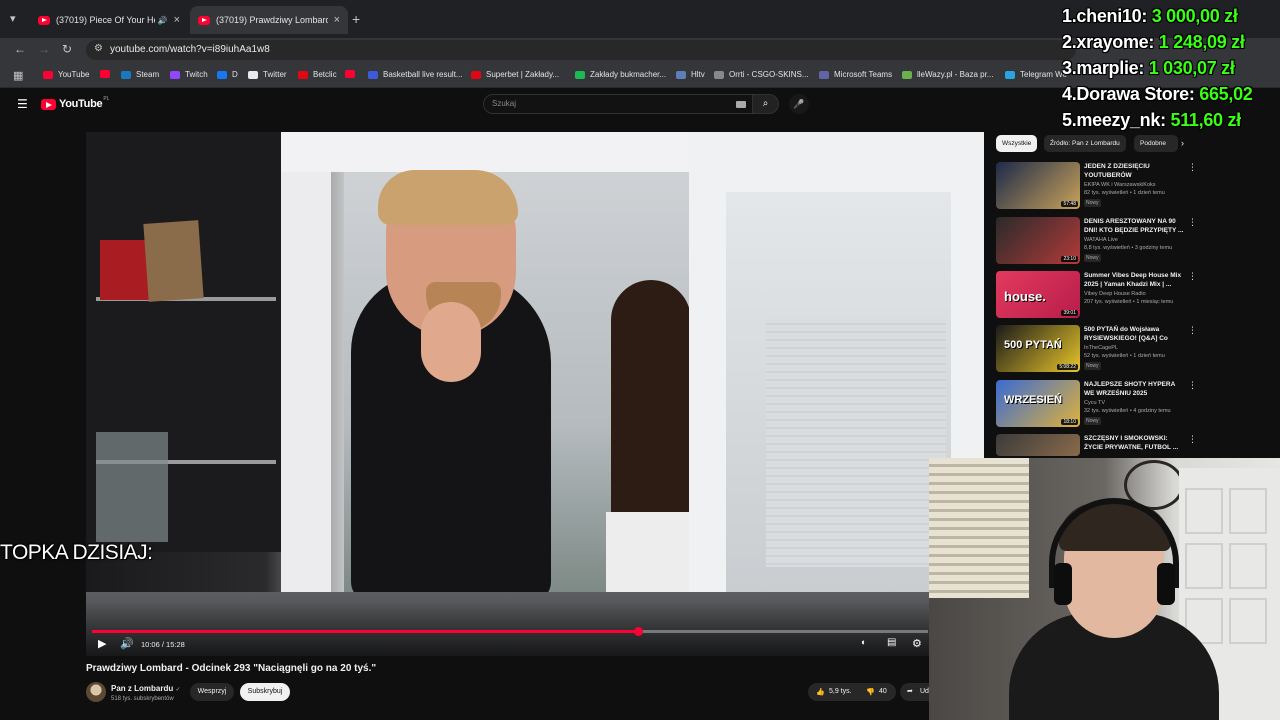 This screenshot has height=720, width=1280. Describe the element at coordinates (863, 642) in the screenshot. I see `autoplay-toggle-icon: ◐` at that location.